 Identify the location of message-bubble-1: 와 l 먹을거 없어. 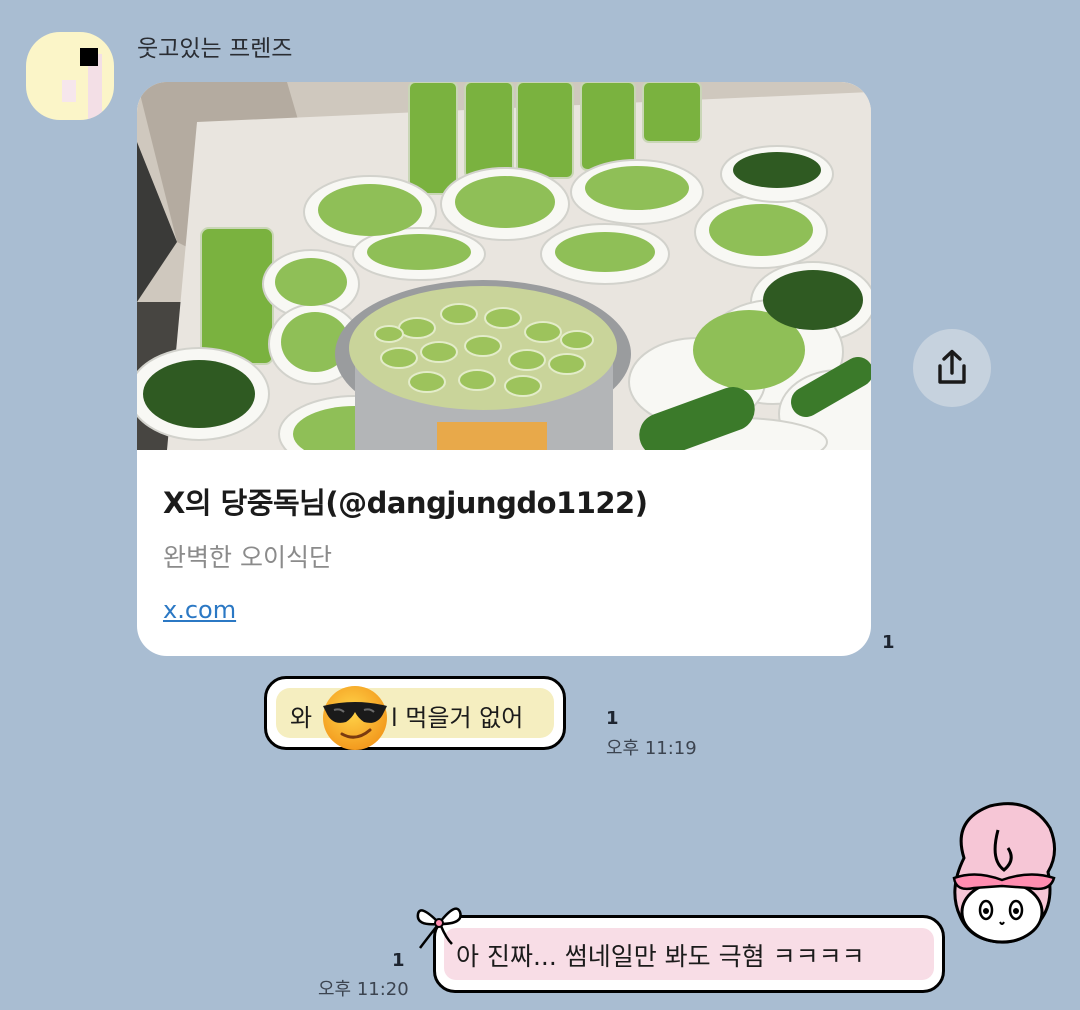
(415, 713).